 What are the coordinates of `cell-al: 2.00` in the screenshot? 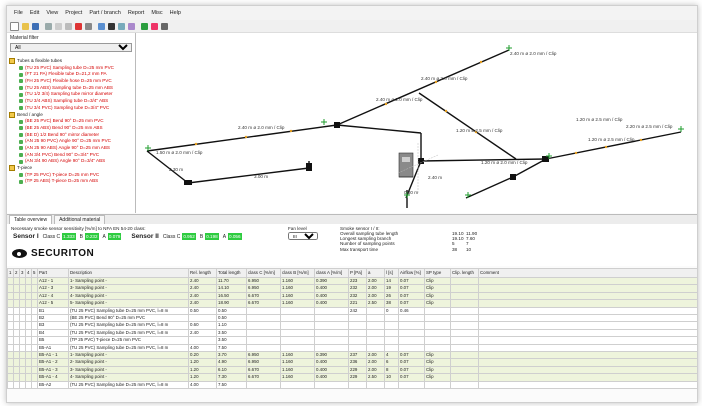 It's located at (375, 288).